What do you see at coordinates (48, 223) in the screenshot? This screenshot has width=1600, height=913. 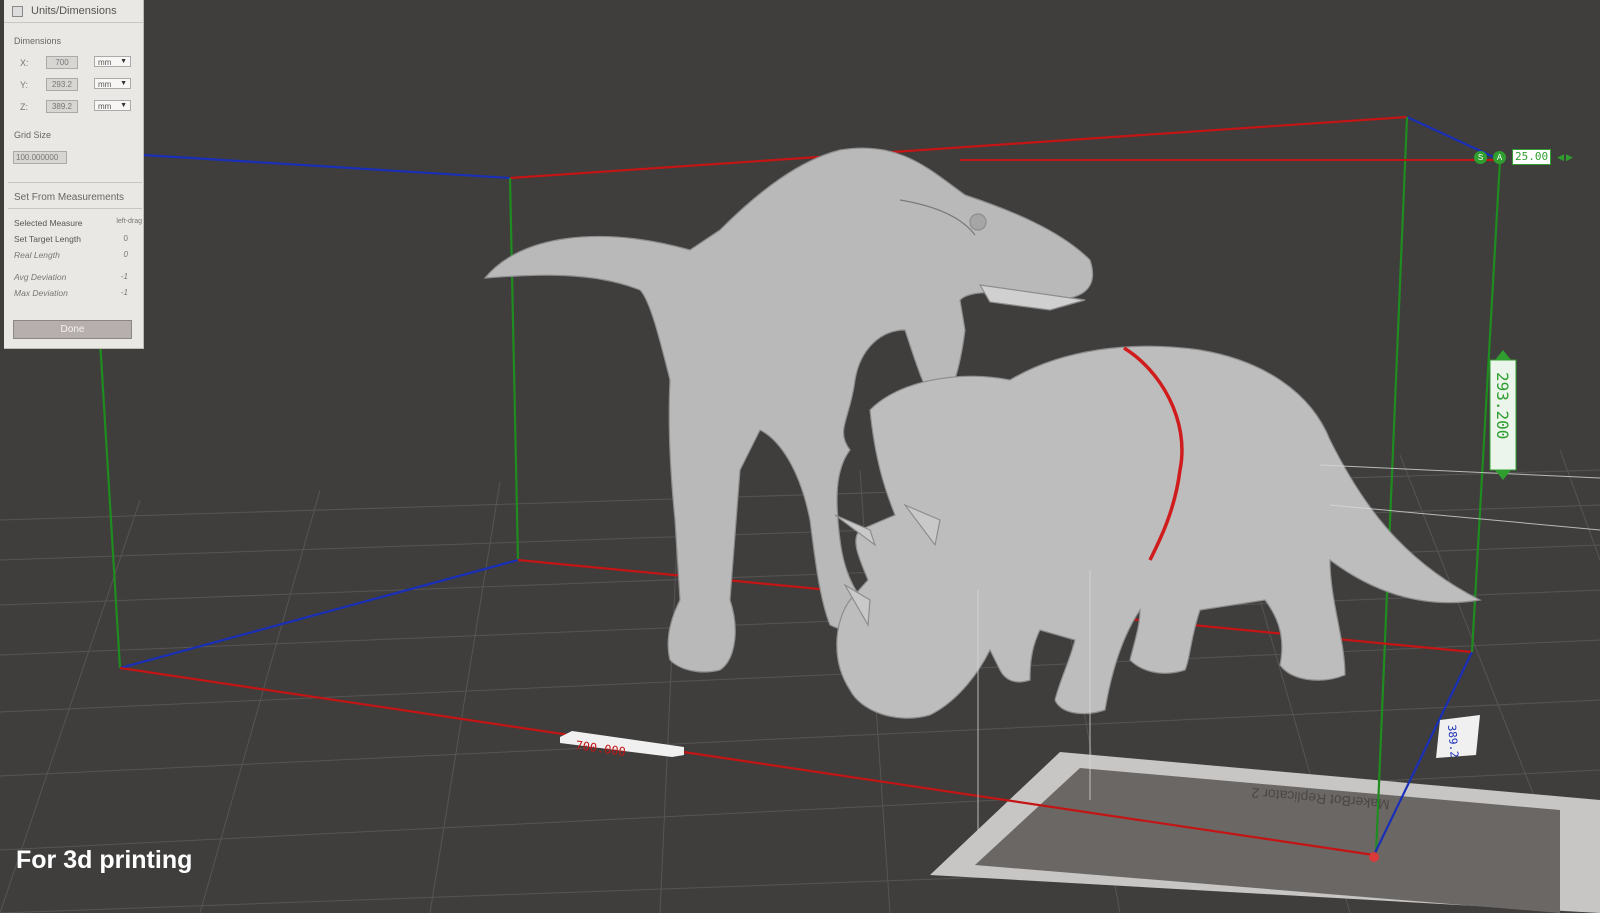 I see `selected-measure-label: Selected Measure` at bounding box center [48, 223].